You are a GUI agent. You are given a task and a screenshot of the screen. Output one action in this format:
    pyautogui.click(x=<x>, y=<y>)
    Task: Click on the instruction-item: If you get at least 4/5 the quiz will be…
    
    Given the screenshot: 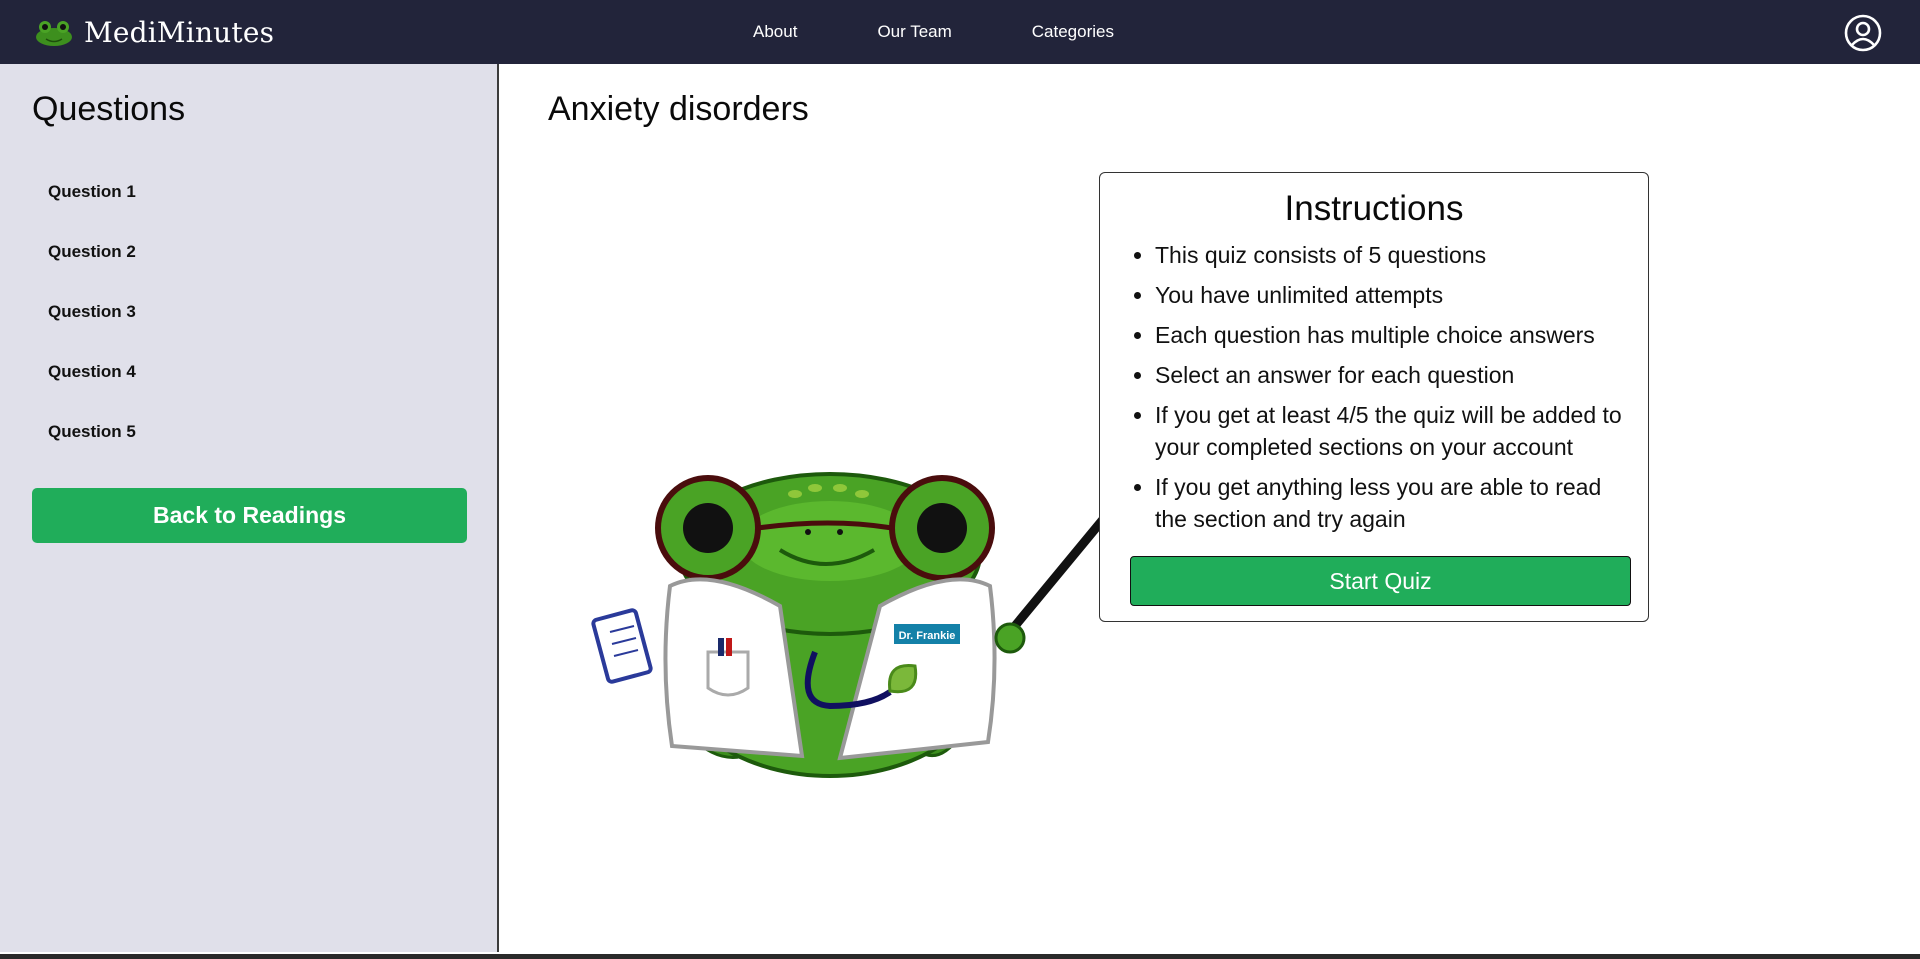 What is the action you would take?
    pyautogui.click(x=1395, y=431)
    